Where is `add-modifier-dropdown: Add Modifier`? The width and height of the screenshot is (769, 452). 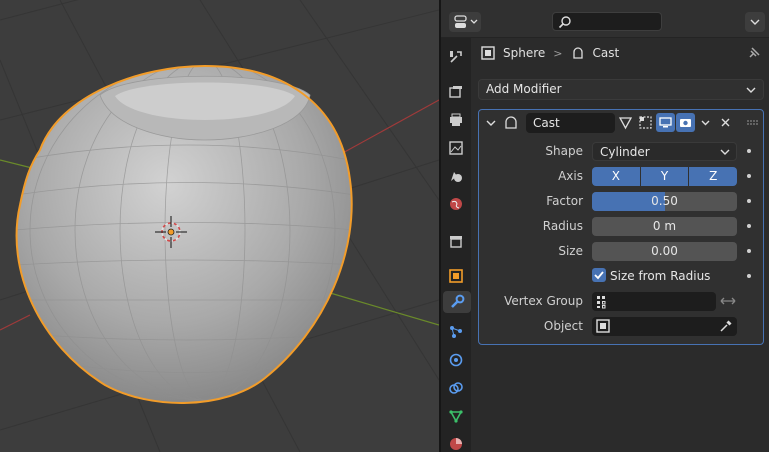
add-modifier-dropdown: Add Modifier is located at coordinates (621, 89).